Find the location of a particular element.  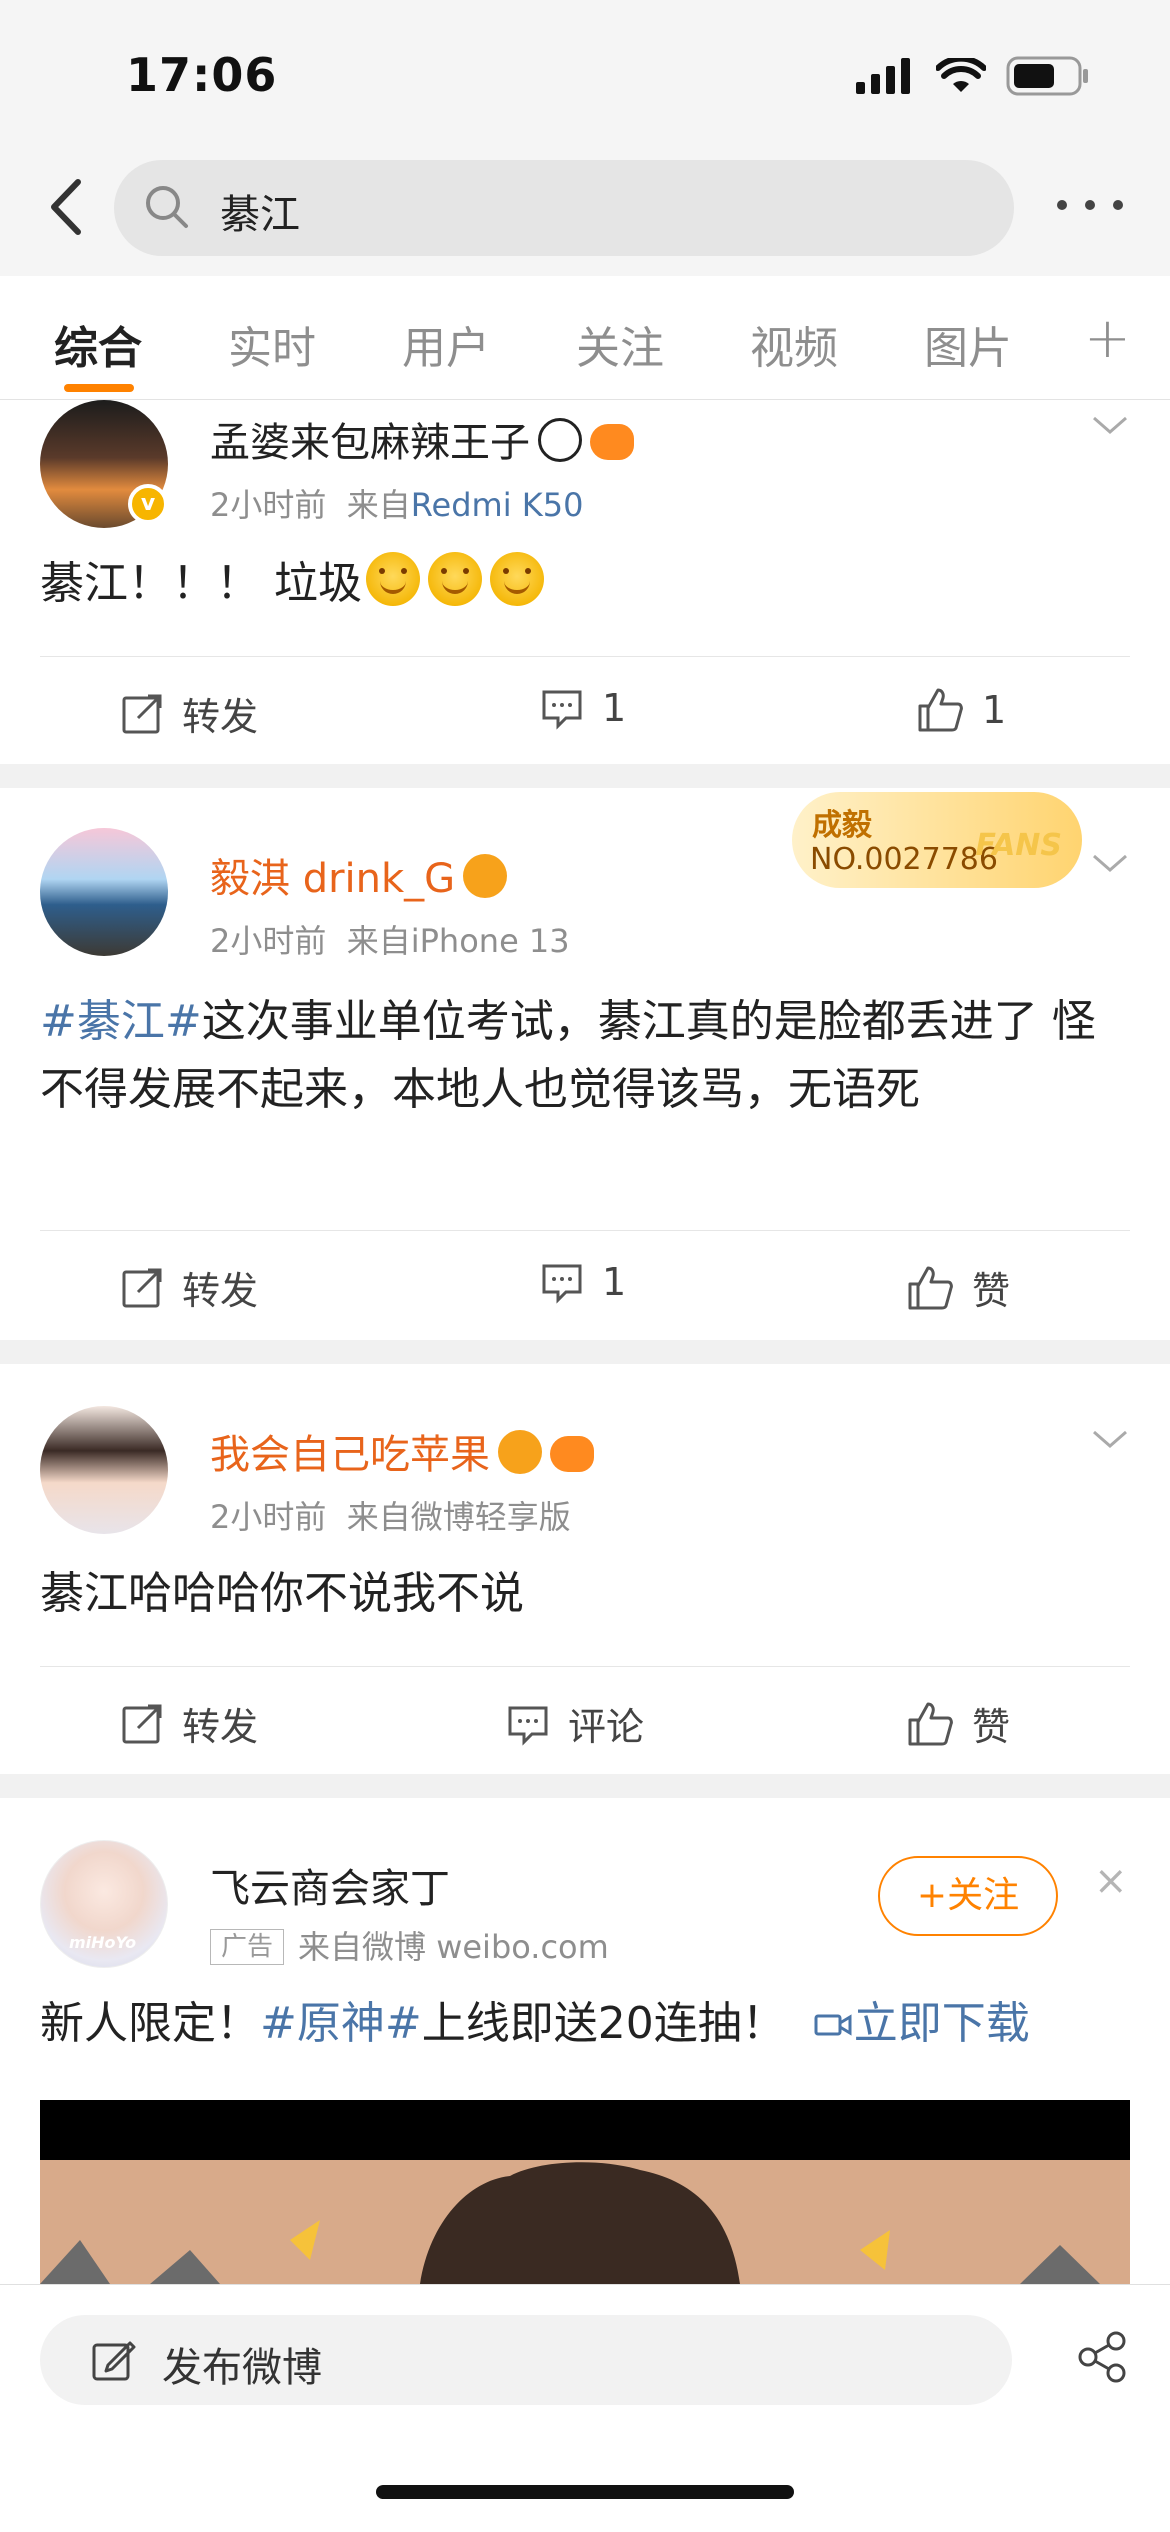

status-icons is located at coordinates (973, 76).